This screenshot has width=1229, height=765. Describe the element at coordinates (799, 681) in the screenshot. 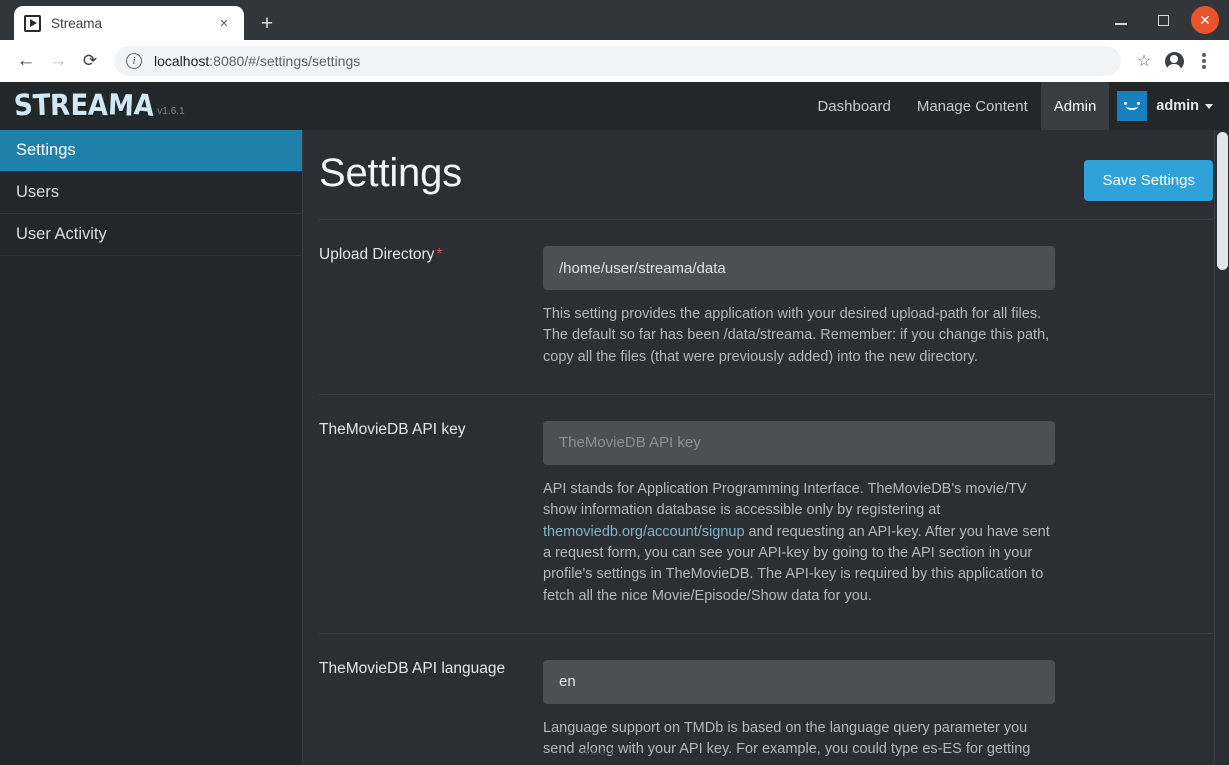

I see `api-language-input: en` at that location.